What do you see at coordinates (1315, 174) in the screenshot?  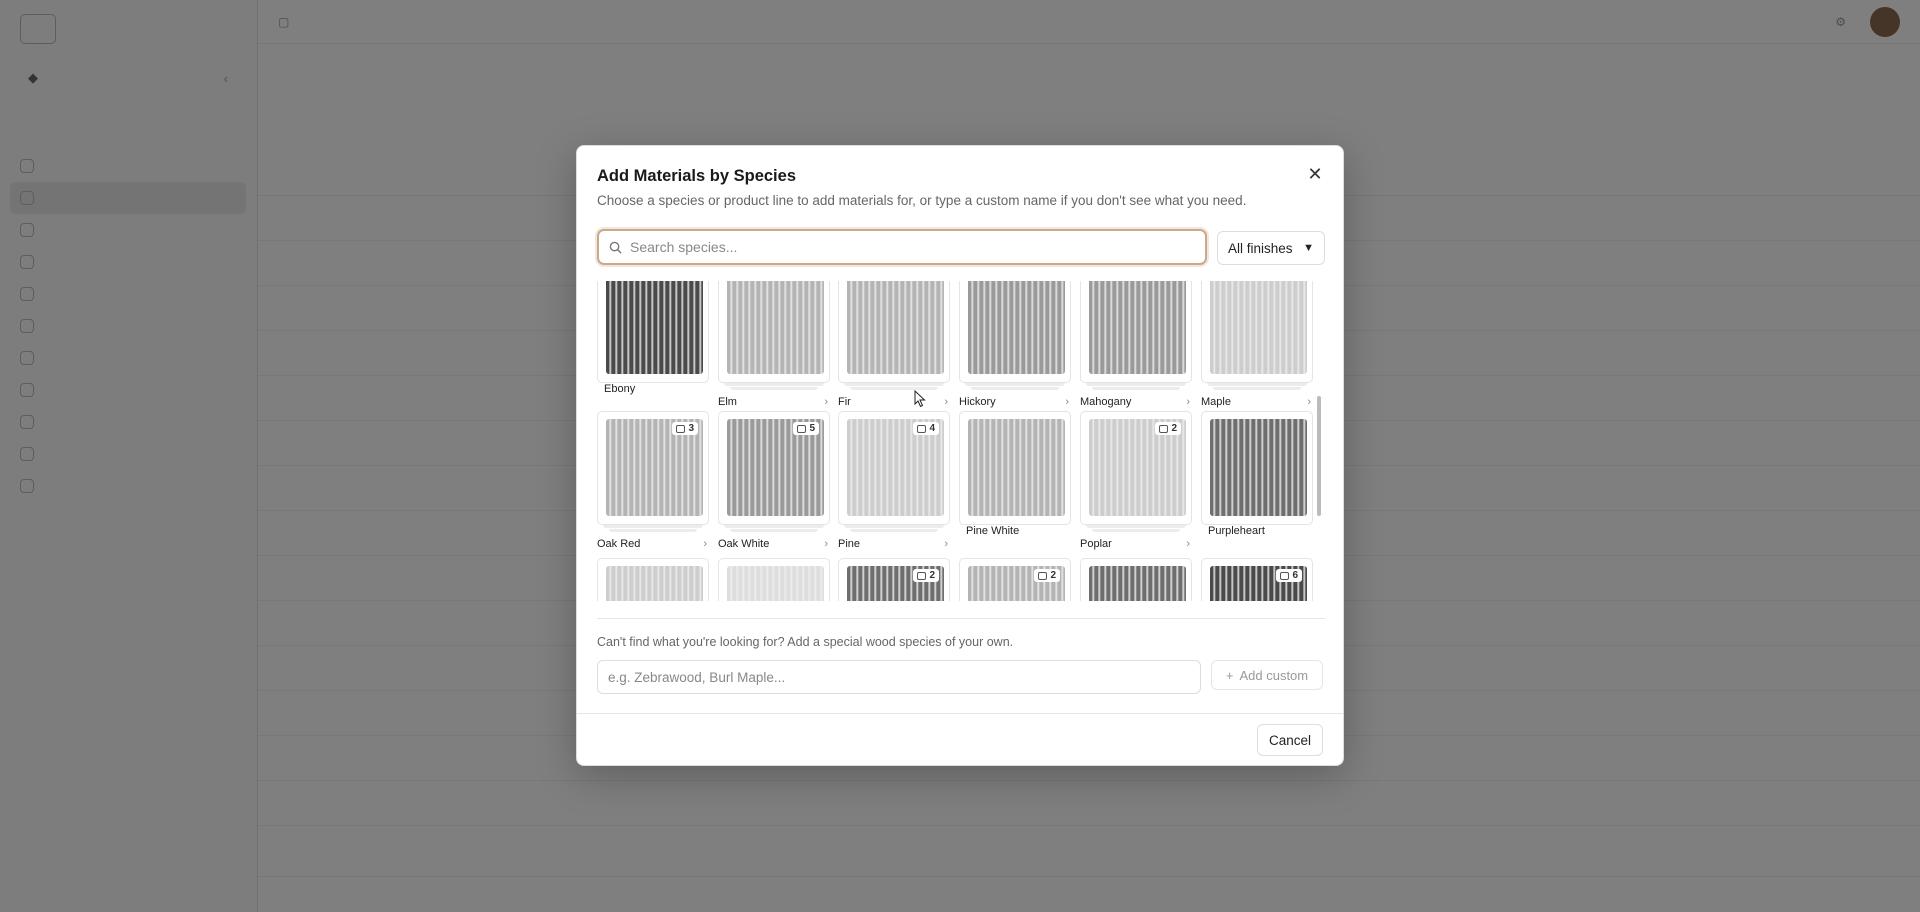 I see `close-icon: ✕` at bounding box center [1315, 174].